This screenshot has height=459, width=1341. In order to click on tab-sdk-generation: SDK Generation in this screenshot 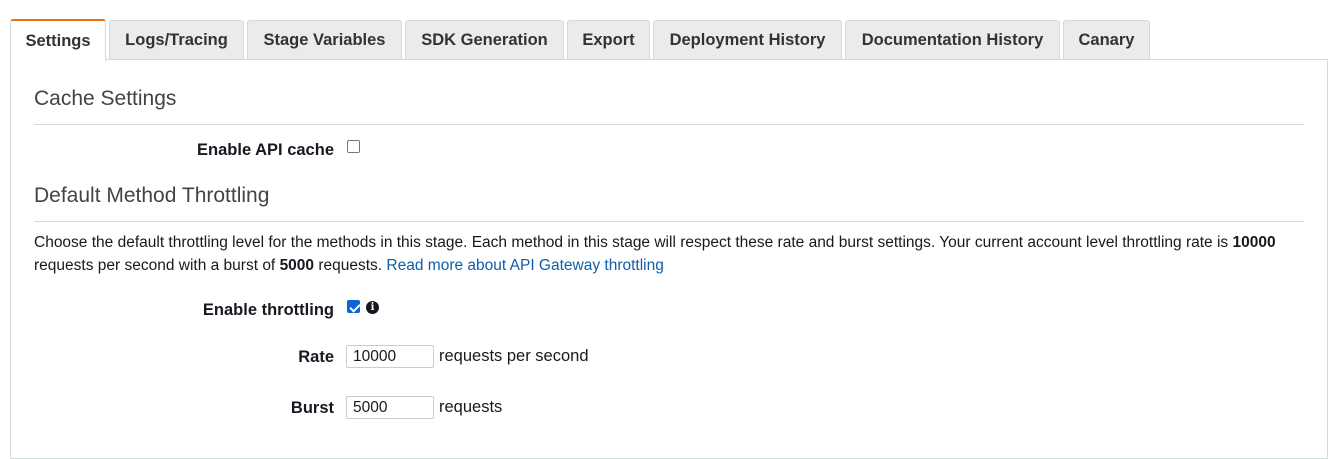, I will do `click(484, 40)`.